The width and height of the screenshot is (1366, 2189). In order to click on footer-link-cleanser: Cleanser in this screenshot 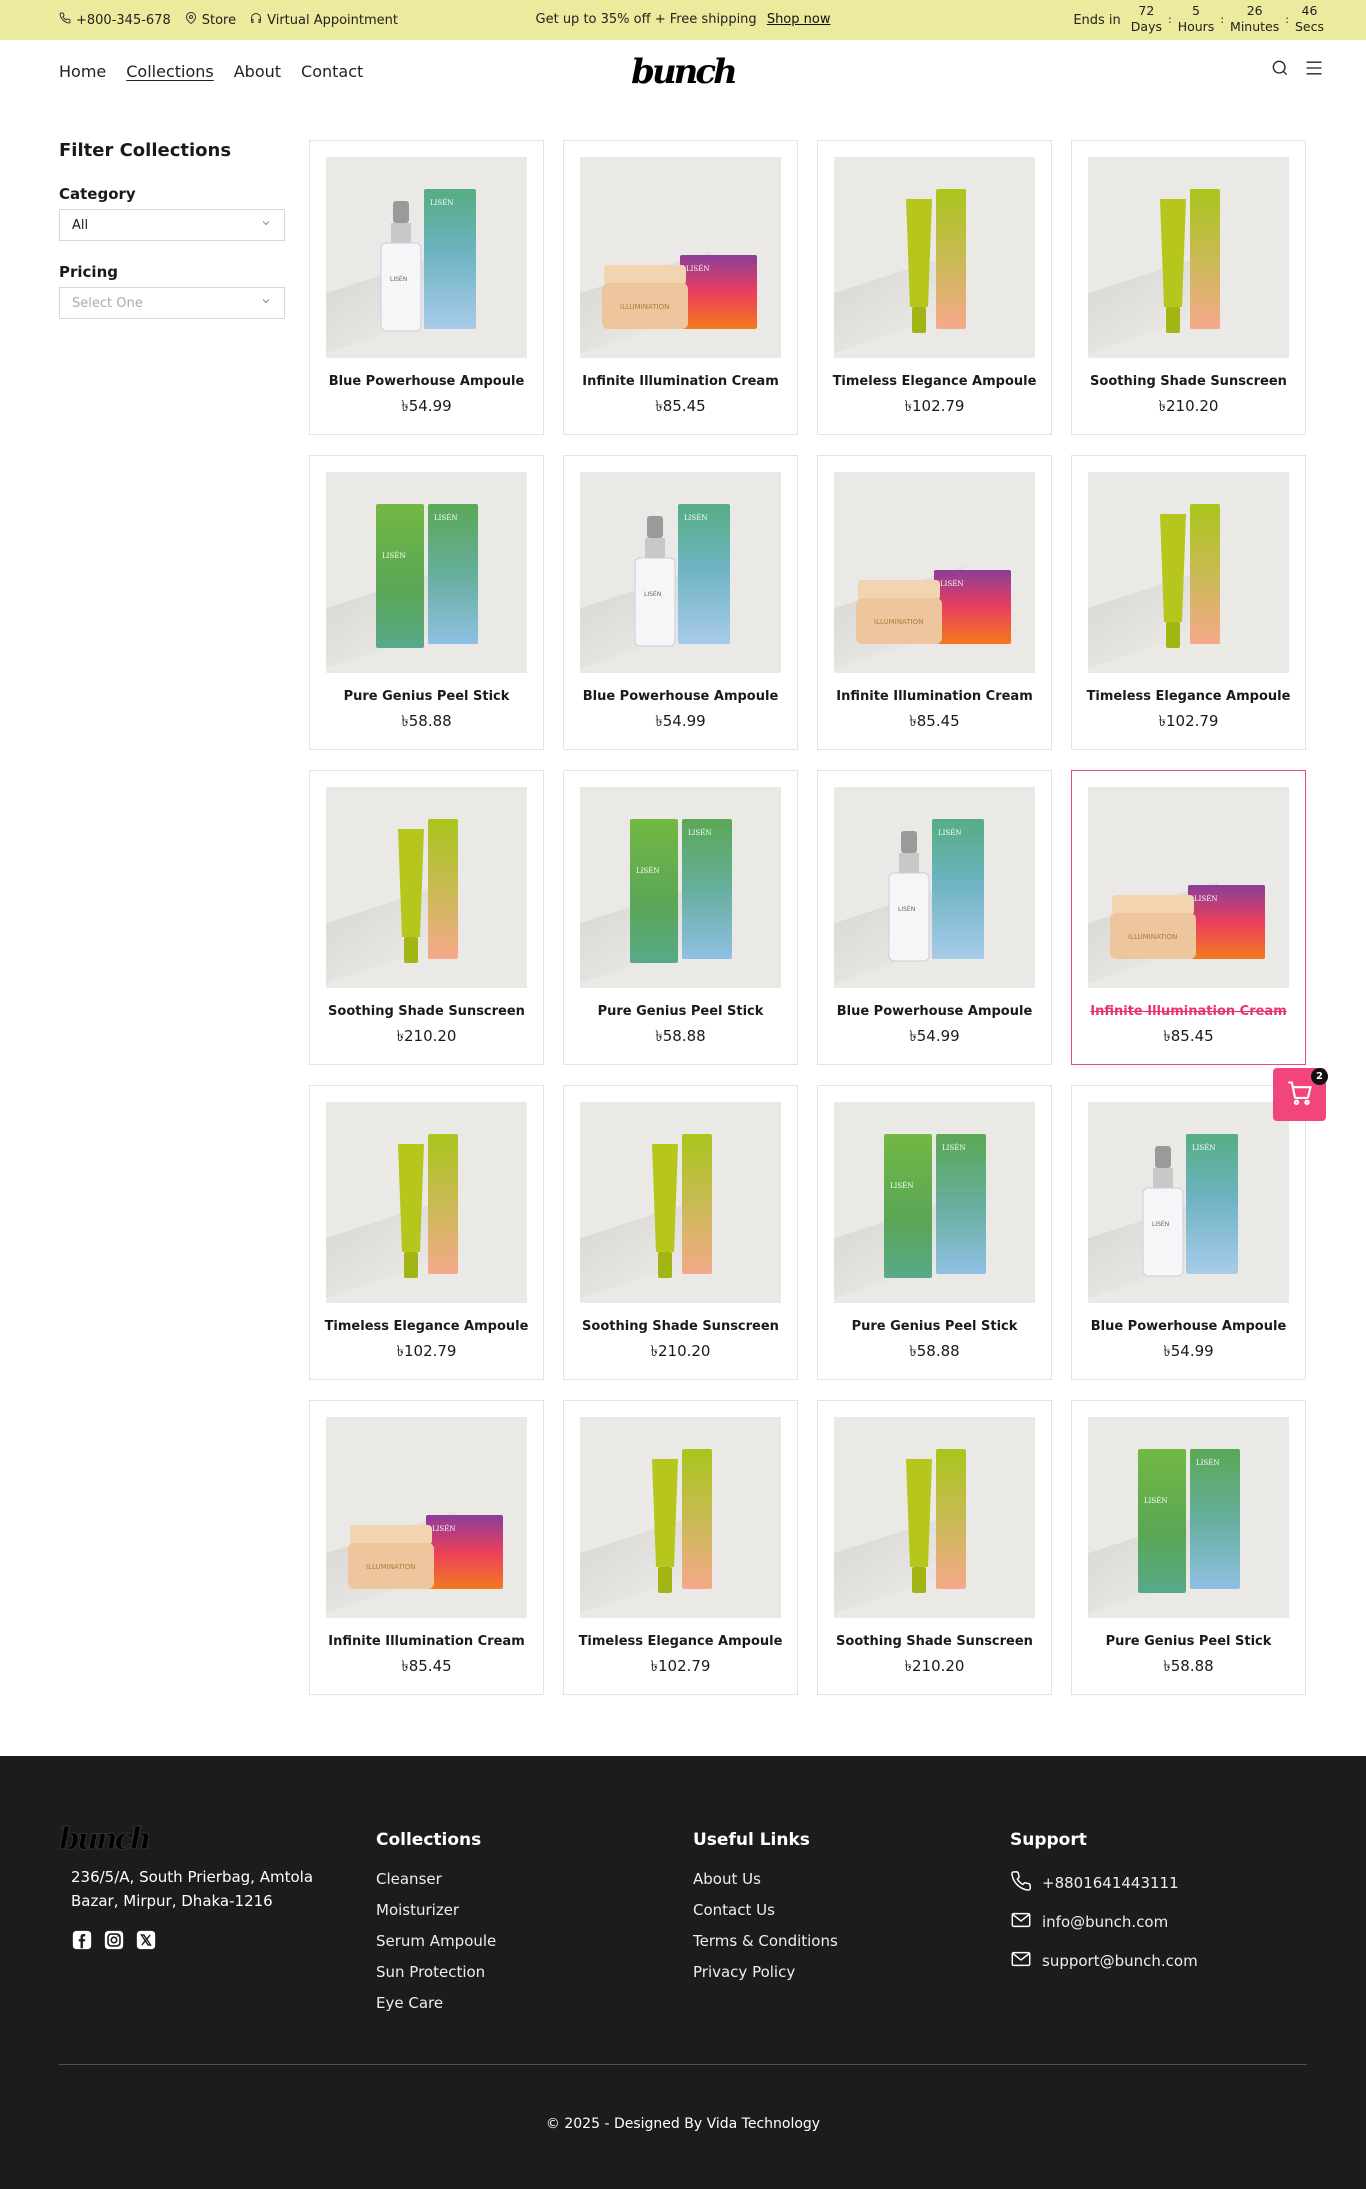, I will do `click(436, 1879)`.